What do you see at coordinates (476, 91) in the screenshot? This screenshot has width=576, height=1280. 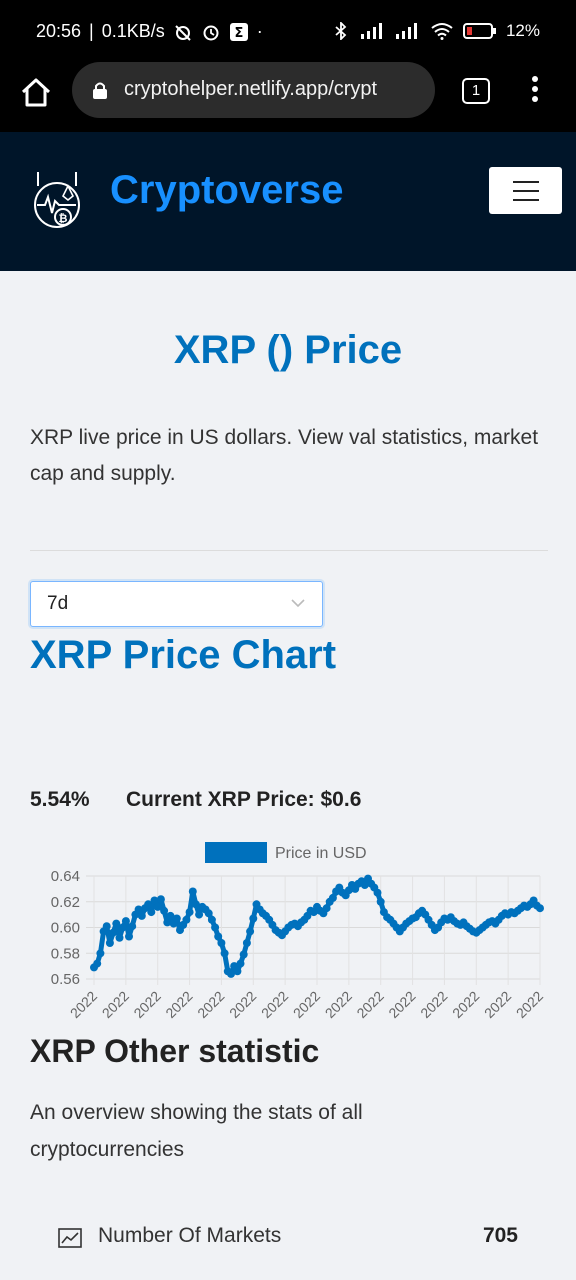 I see `tab-switcher-button: 1` at bounding box center [476, 91].